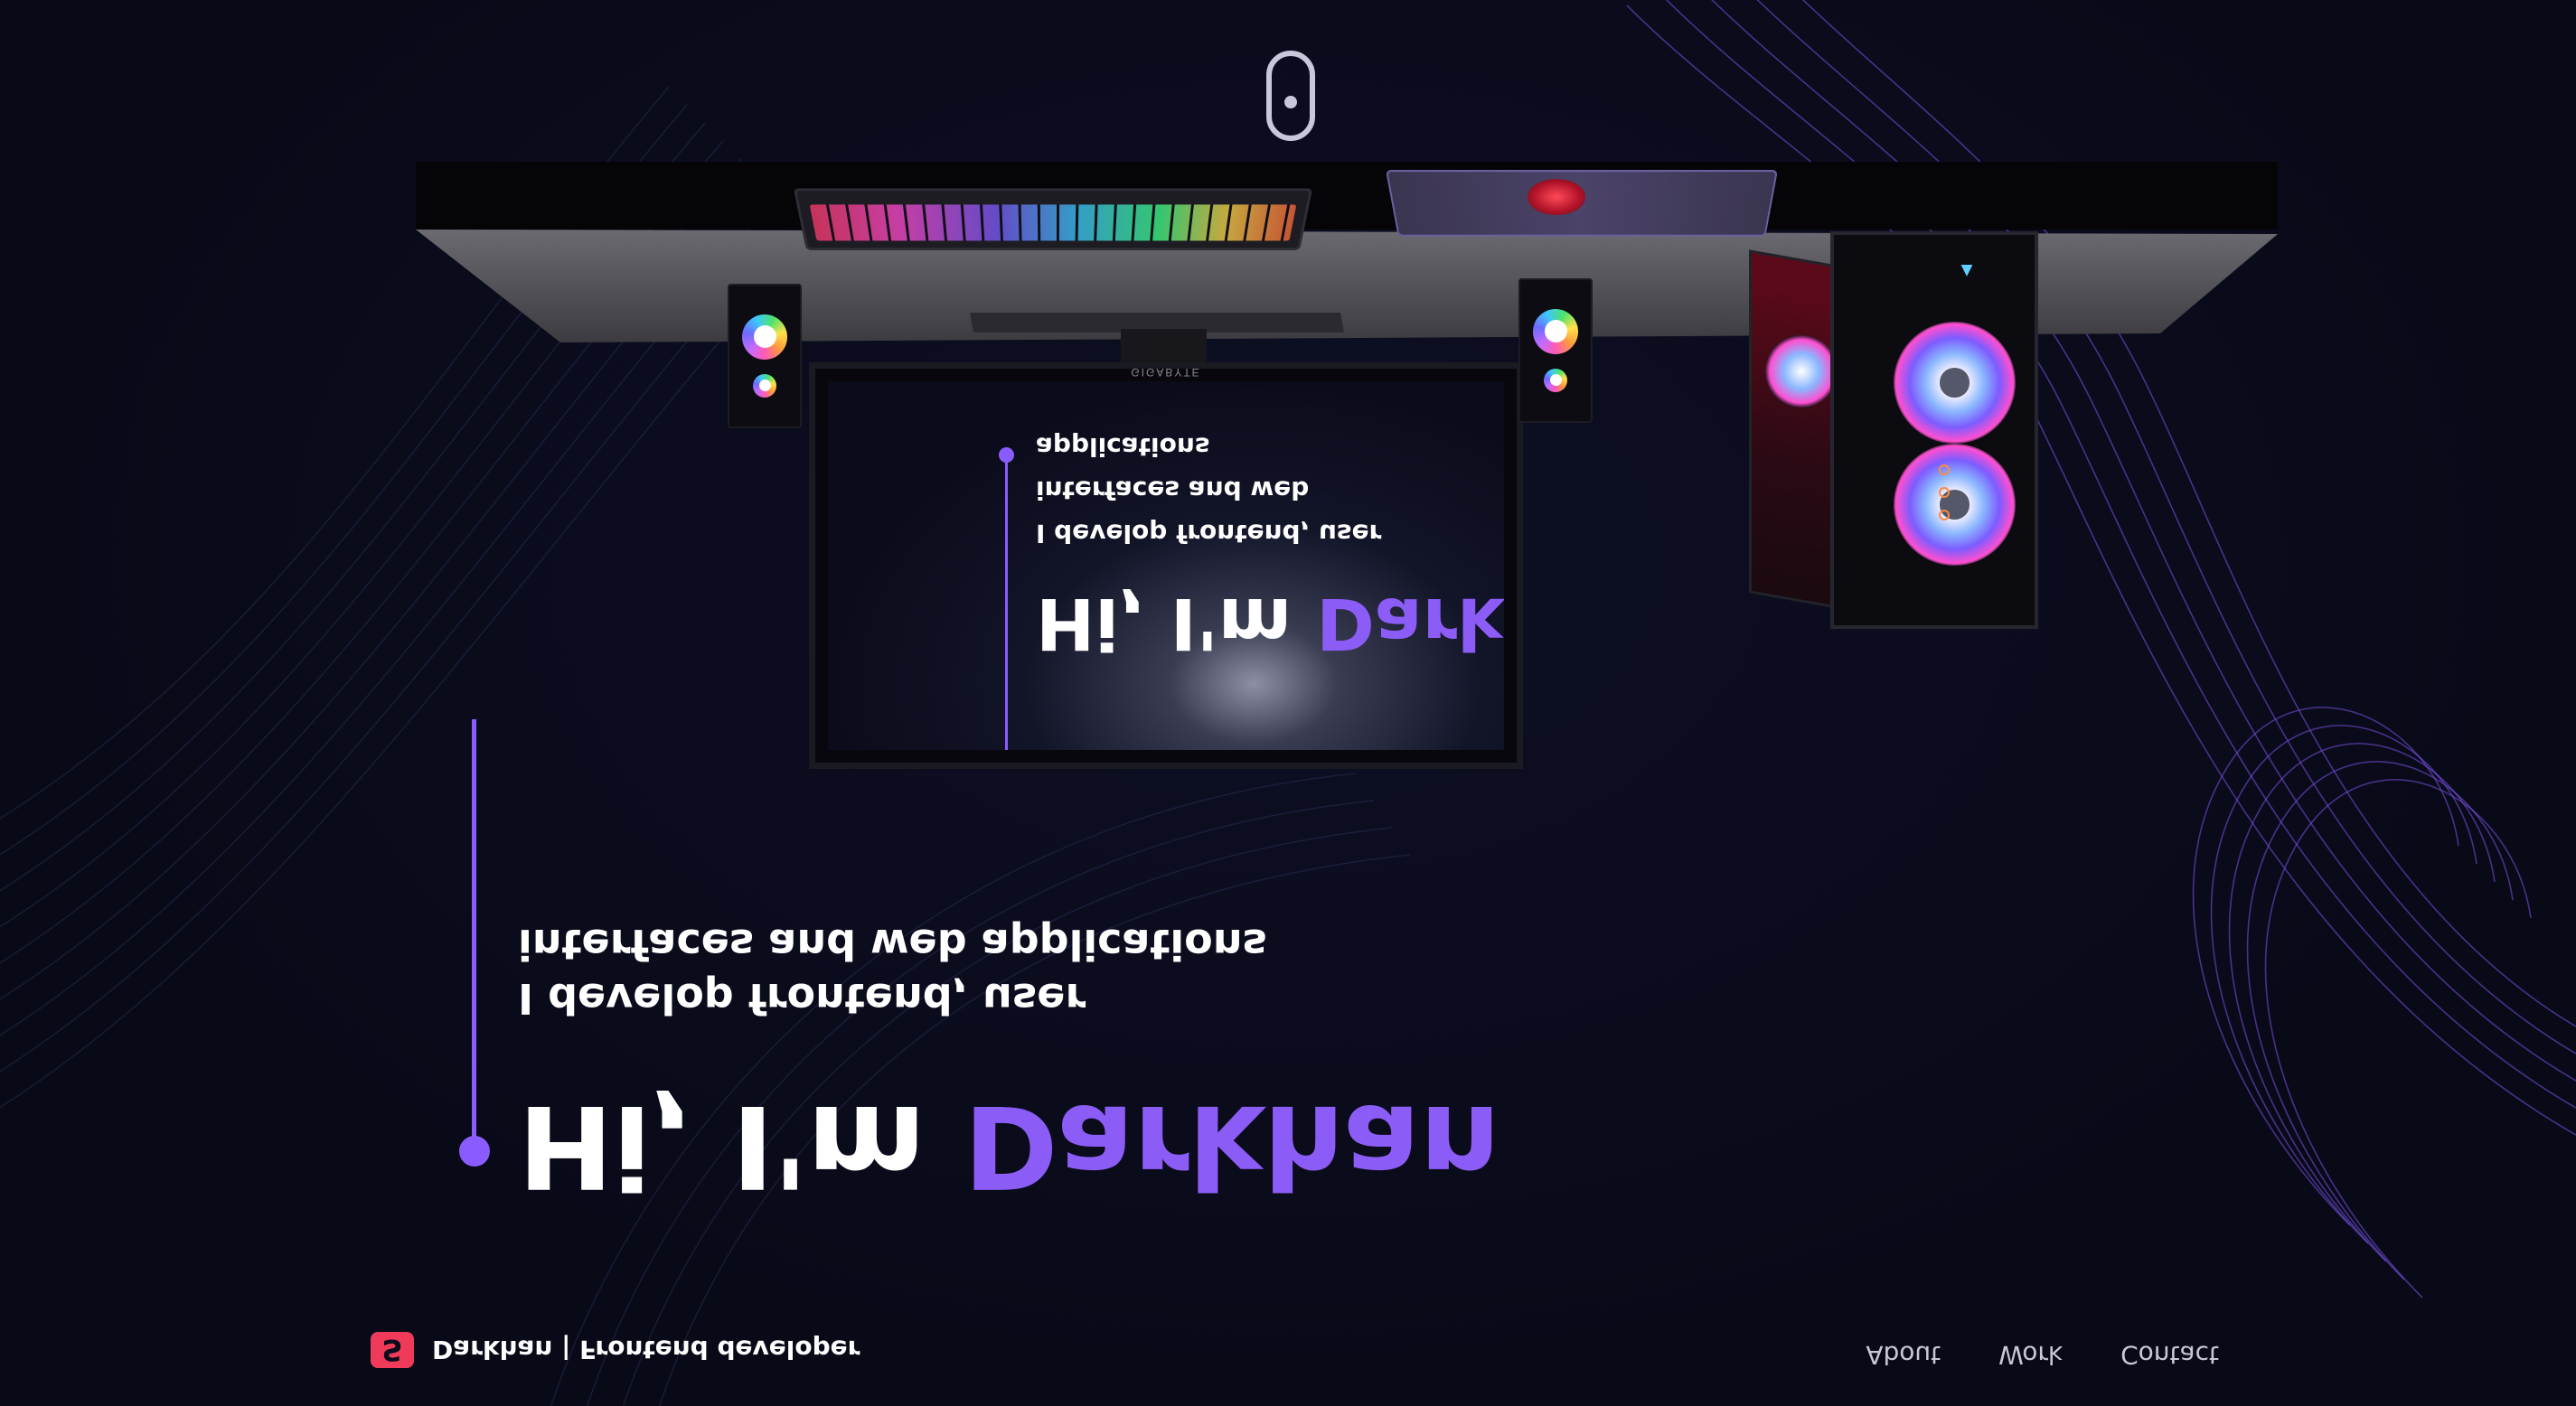  What do you see at coordinates (720, 1350) in the screenshot?
I see `brand-role: Frontend developer` at bounding box center [720, 1350].